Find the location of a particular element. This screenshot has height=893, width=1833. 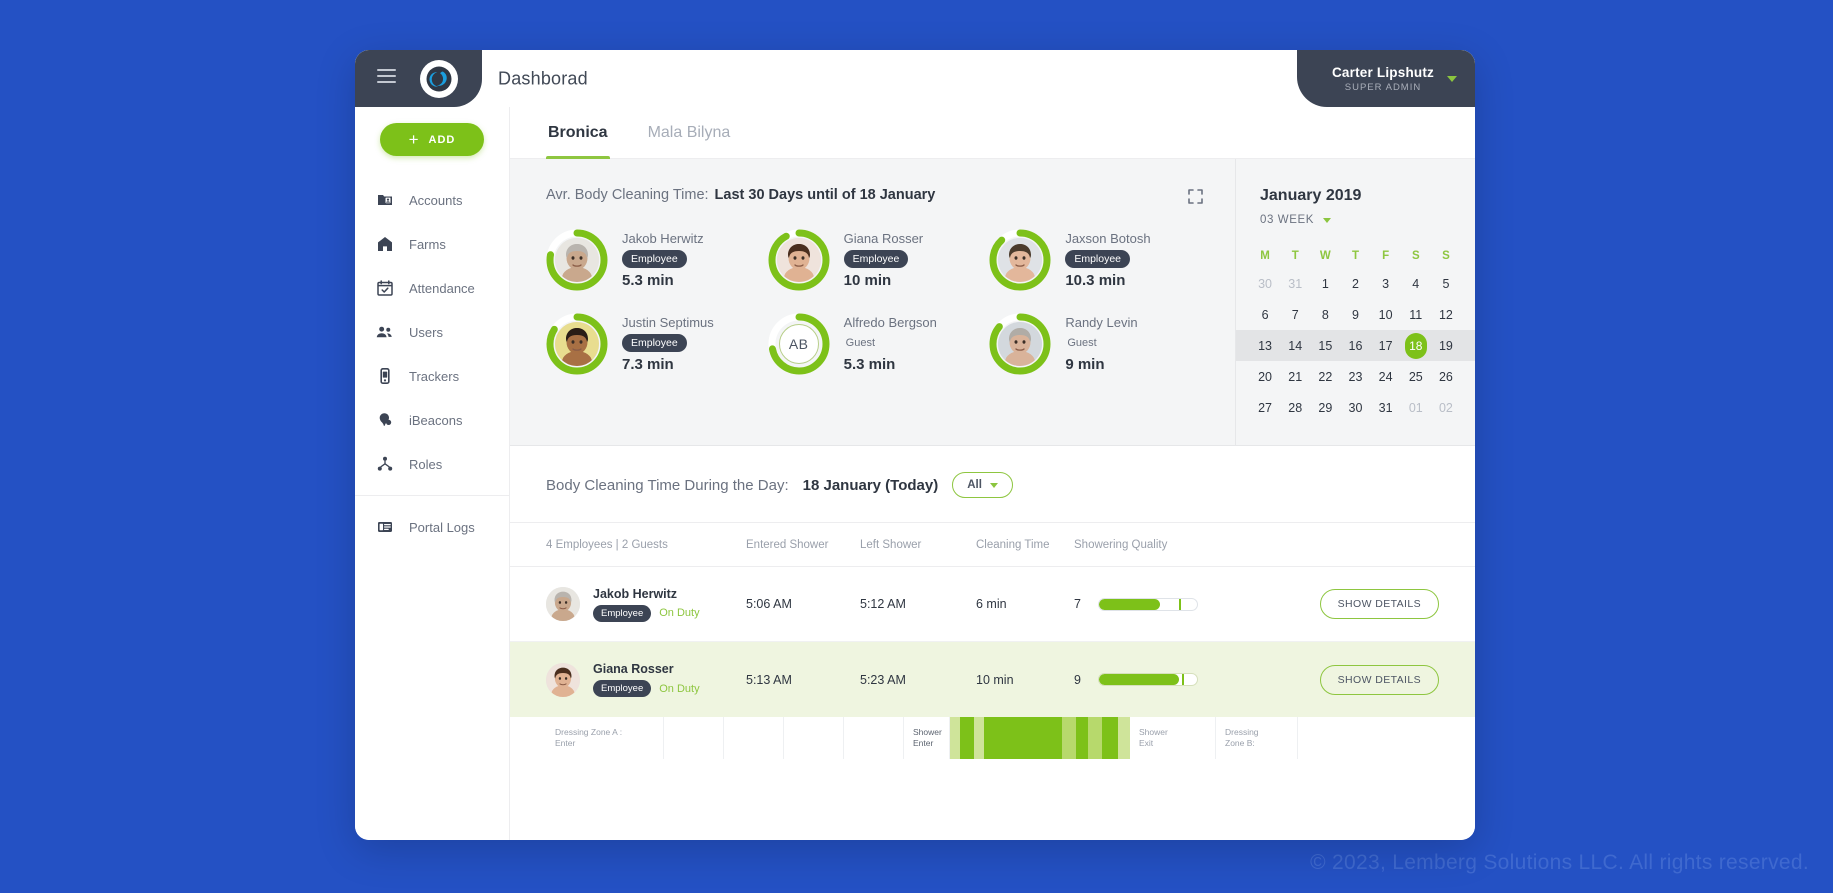

person-badge: Guest is located at coordinates (1082, 343).